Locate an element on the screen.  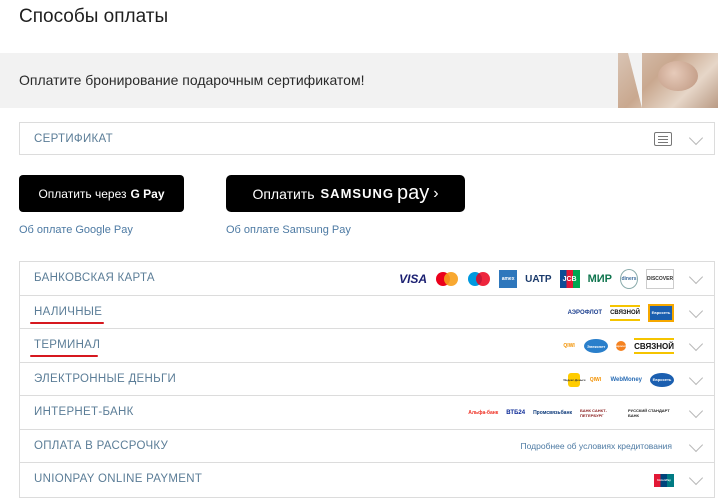
aeroflot-logo: АЭРОФЛОТ is located at coordinates (585, 312).